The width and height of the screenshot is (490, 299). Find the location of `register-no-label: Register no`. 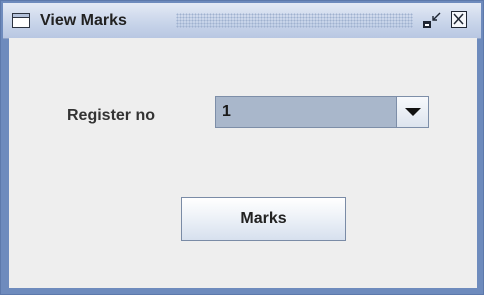

register-no-label: Register no is located at coordinates (111, 115).